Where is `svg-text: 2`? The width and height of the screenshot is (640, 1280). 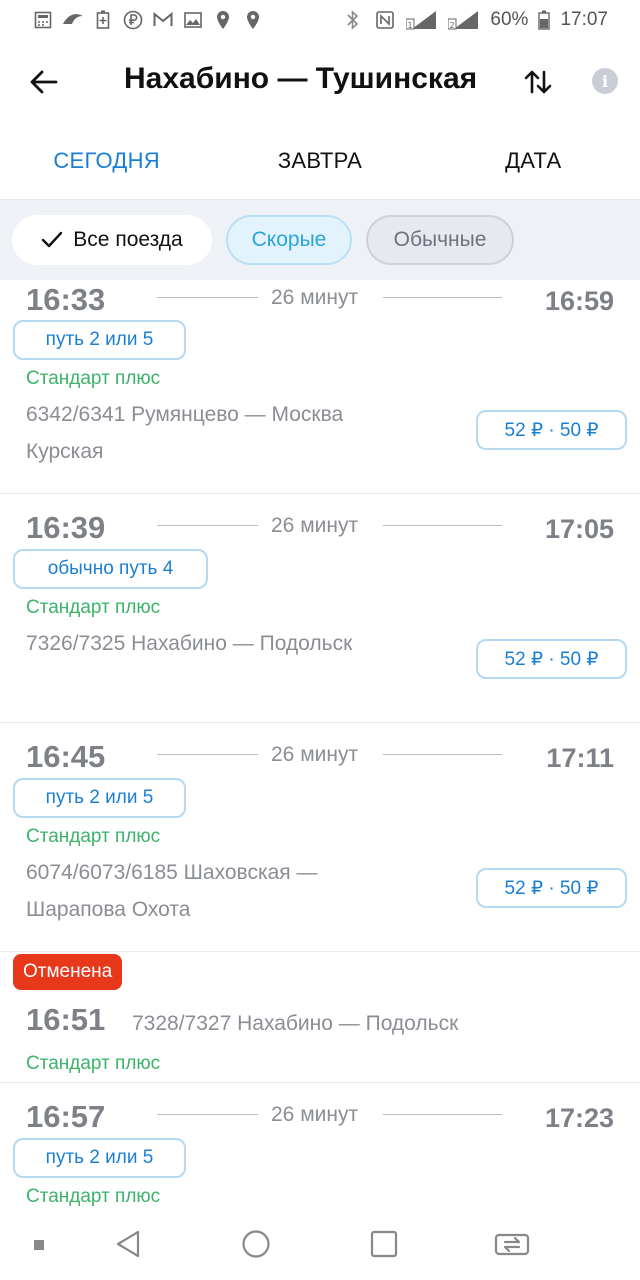
svg-text: 2 is located at coordinates (452, 25).